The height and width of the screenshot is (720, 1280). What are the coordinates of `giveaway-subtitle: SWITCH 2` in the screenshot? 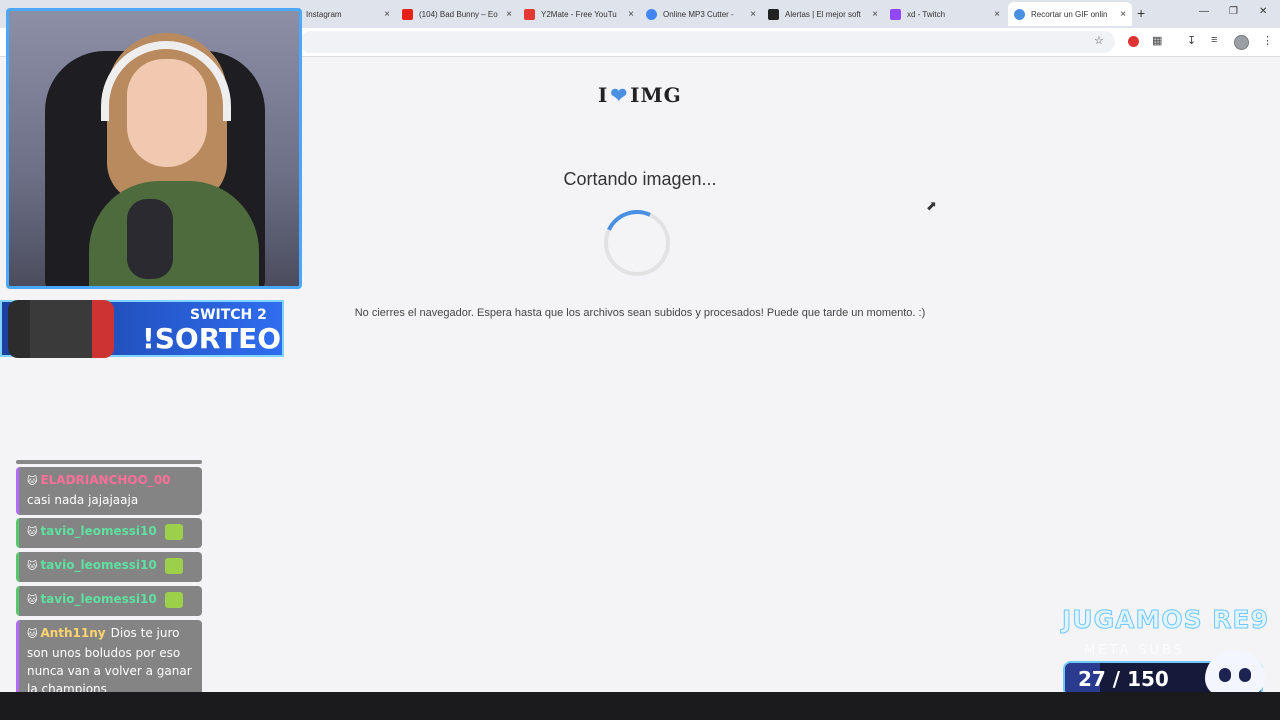 It's located at (228, 315).